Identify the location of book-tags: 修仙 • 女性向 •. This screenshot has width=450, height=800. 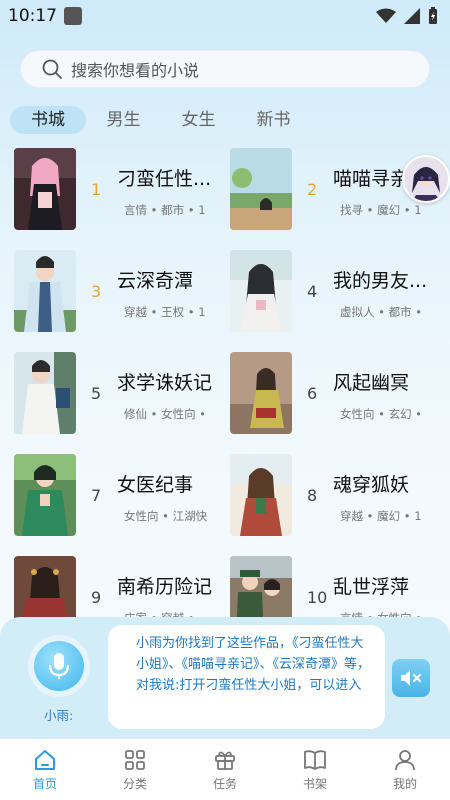
(165, 414).